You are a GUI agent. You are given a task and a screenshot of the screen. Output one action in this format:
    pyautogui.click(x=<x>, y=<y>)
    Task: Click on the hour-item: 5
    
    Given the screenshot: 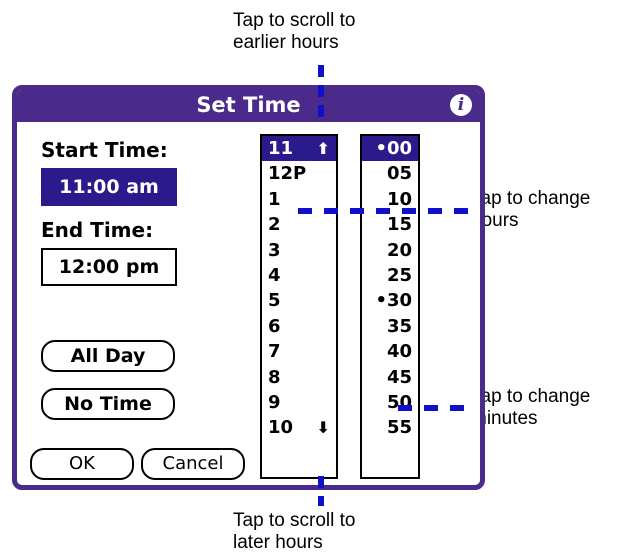 What is the action you would take?
    pyautogui.click(x=299, y=300)
    